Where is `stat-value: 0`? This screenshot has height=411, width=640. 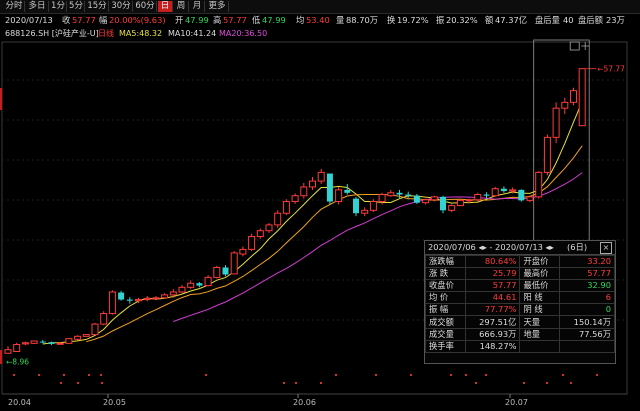
stat-value: 0 is located at coordinates (587, 310).